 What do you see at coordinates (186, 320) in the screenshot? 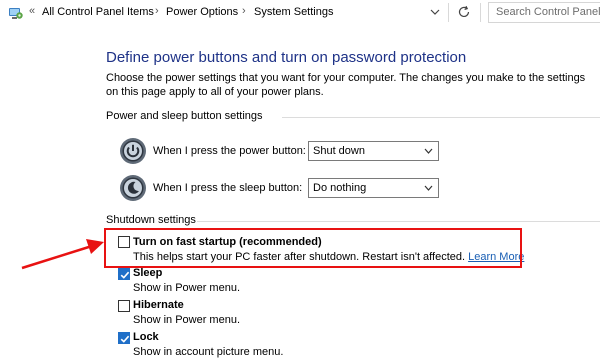
I see `hibernate-option-description: Show in Power menu.` at bounding box center [186, 320].